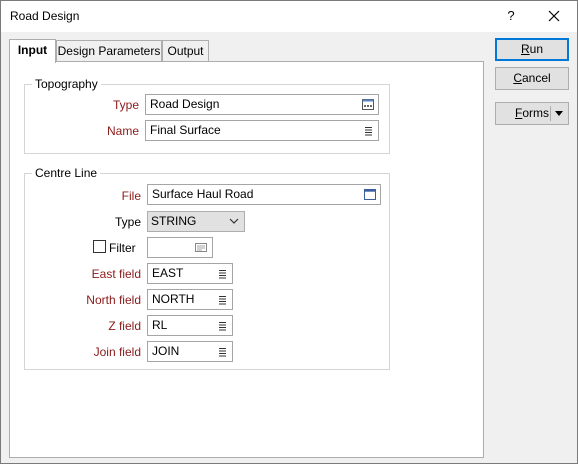 The height and width of the screenshot is (464, 578). I want to click on east-field-label: East field, so click(116, 274).